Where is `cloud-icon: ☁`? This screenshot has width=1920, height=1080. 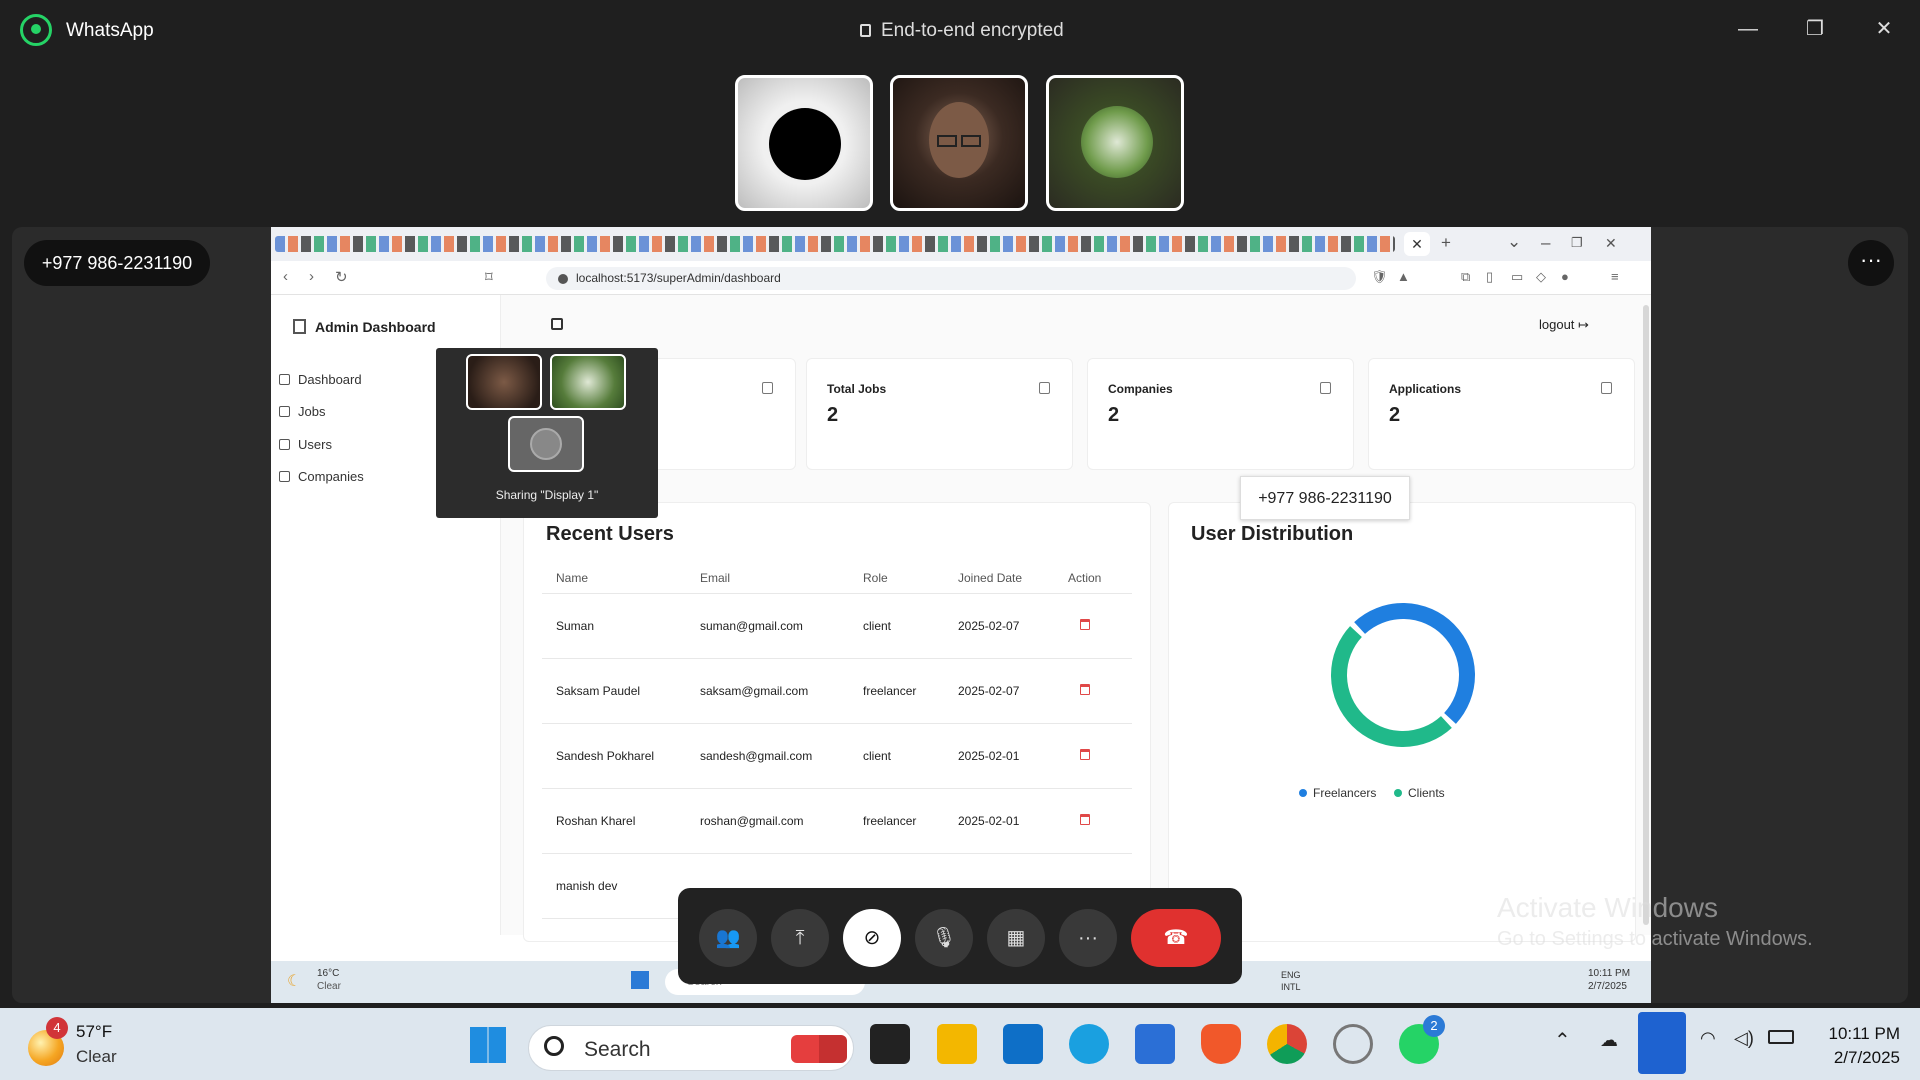 cloud-icon: ☁ is located at coordinates (1609, 1040).